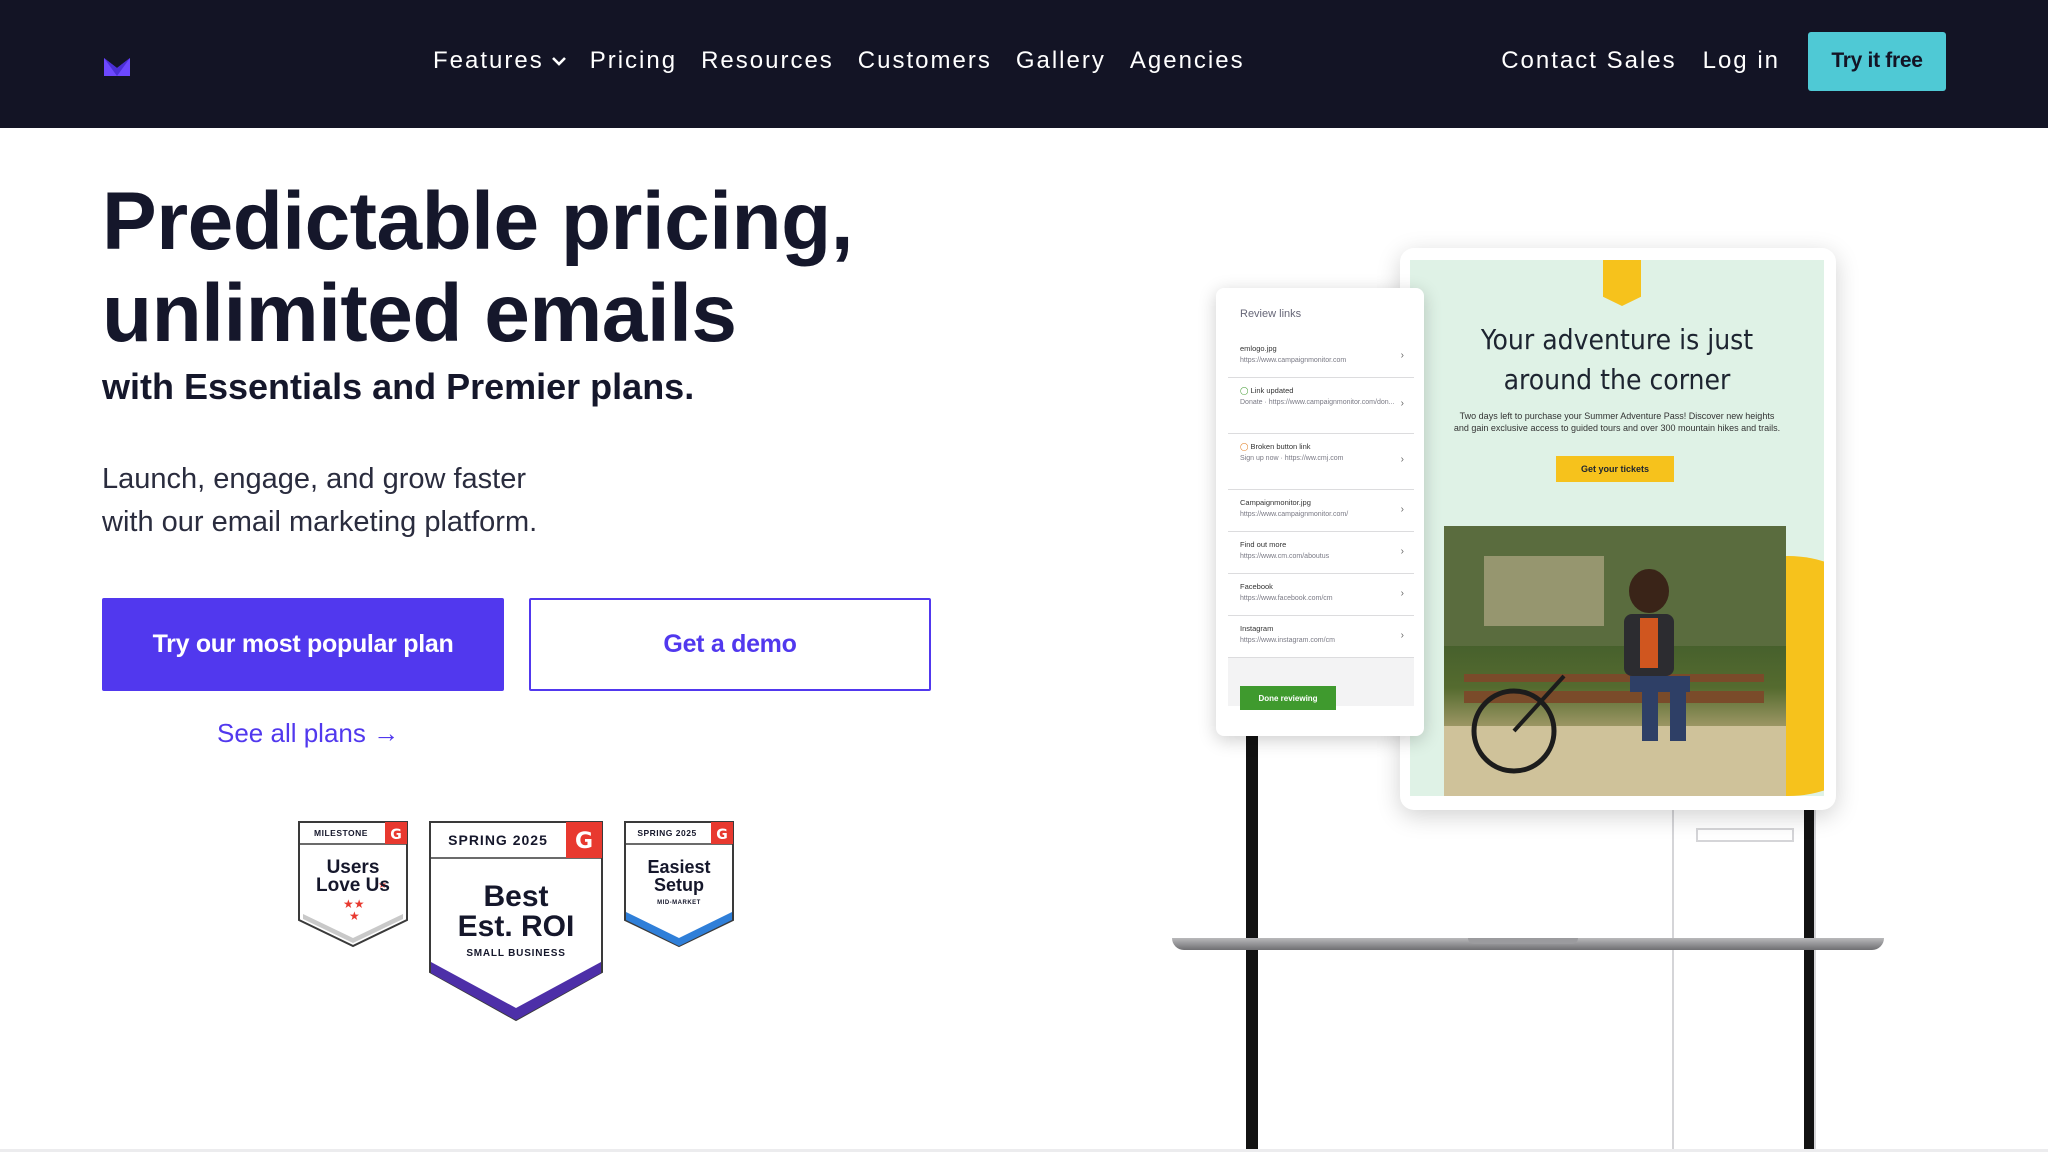 Image resolution: width=2048 pixels, height=1152 pixels. I want to click on review-row: Instagram https://www.instagram.com/cm ›, so click(1321, 637).